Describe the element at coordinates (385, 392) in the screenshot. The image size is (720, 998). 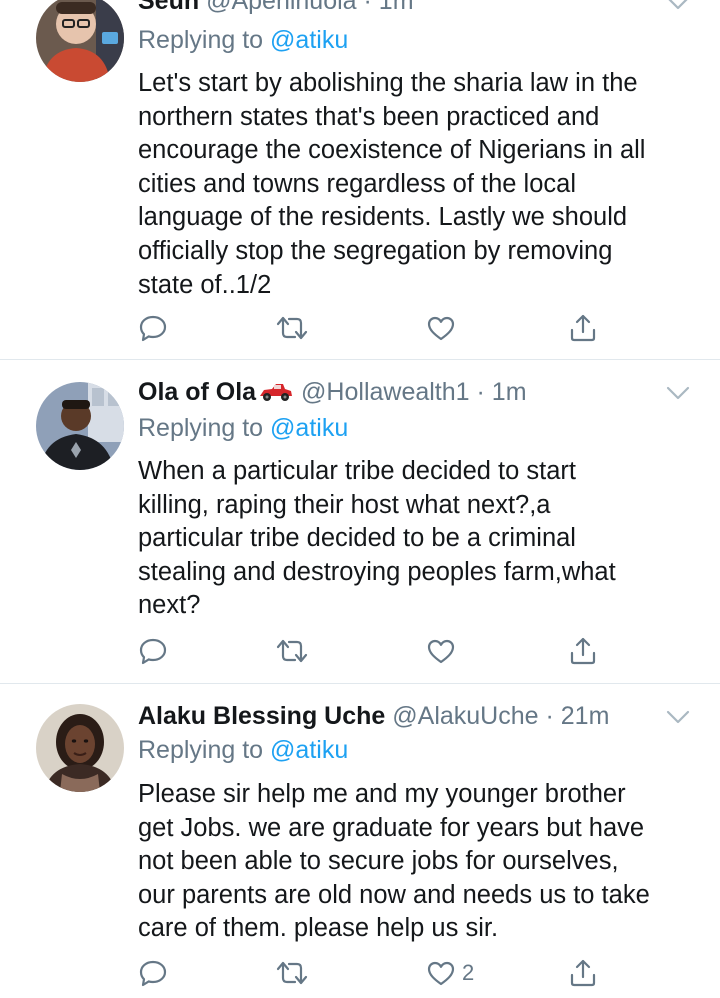
I see `handle: @Hollawealth1` at that location.